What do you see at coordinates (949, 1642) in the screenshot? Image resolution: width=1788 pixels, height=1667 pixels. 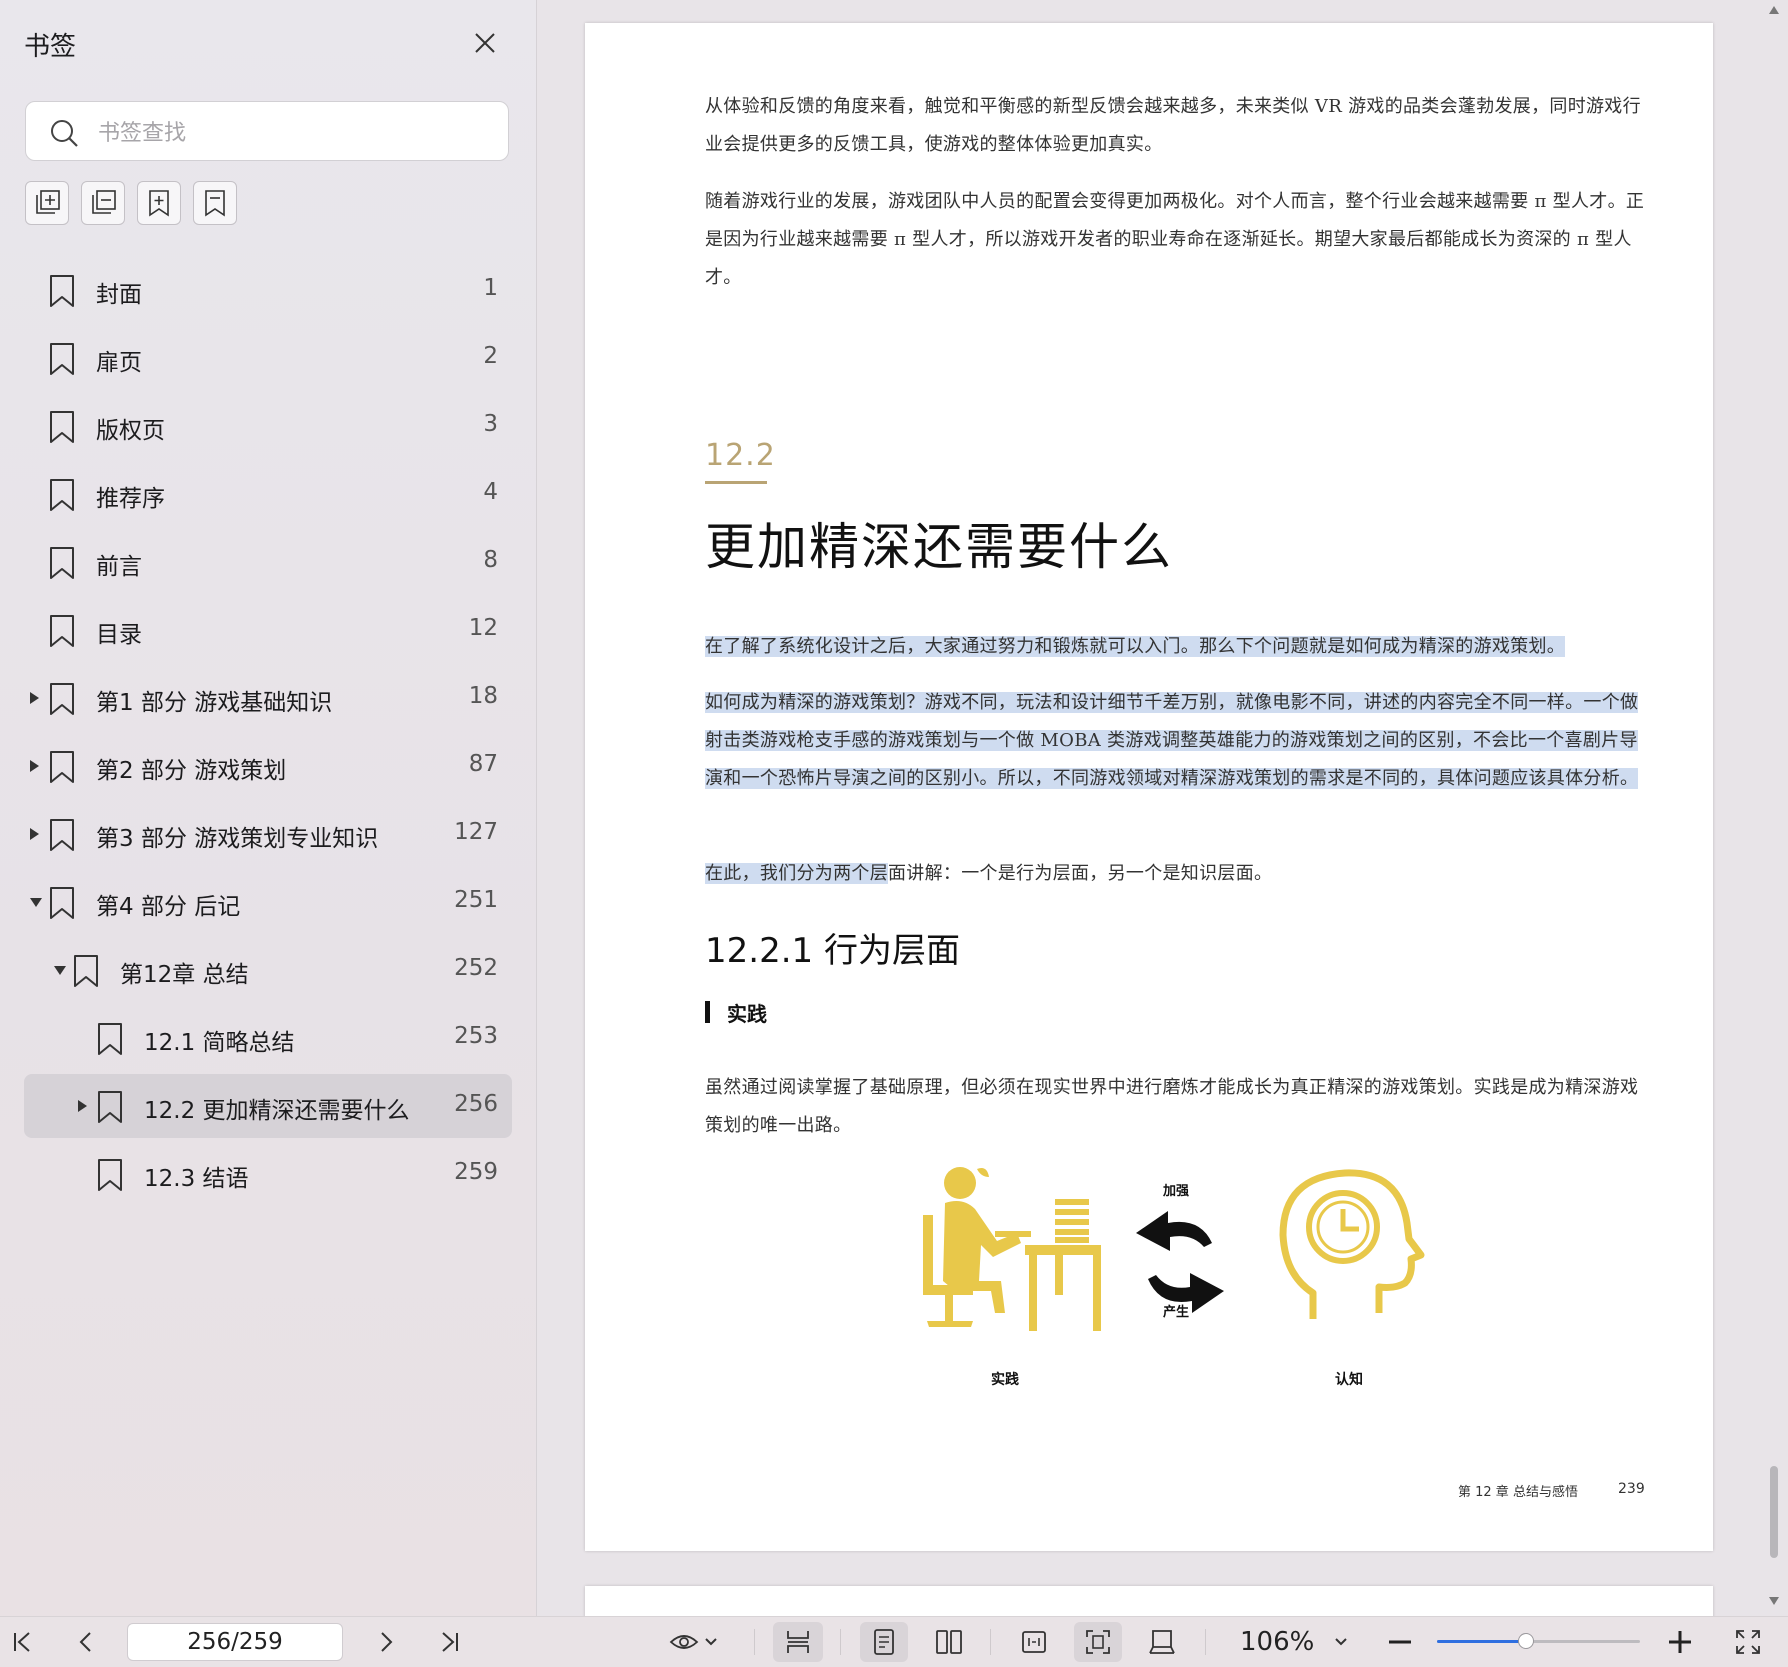 I see `two-page-button` at bounding box center [949, 1642].